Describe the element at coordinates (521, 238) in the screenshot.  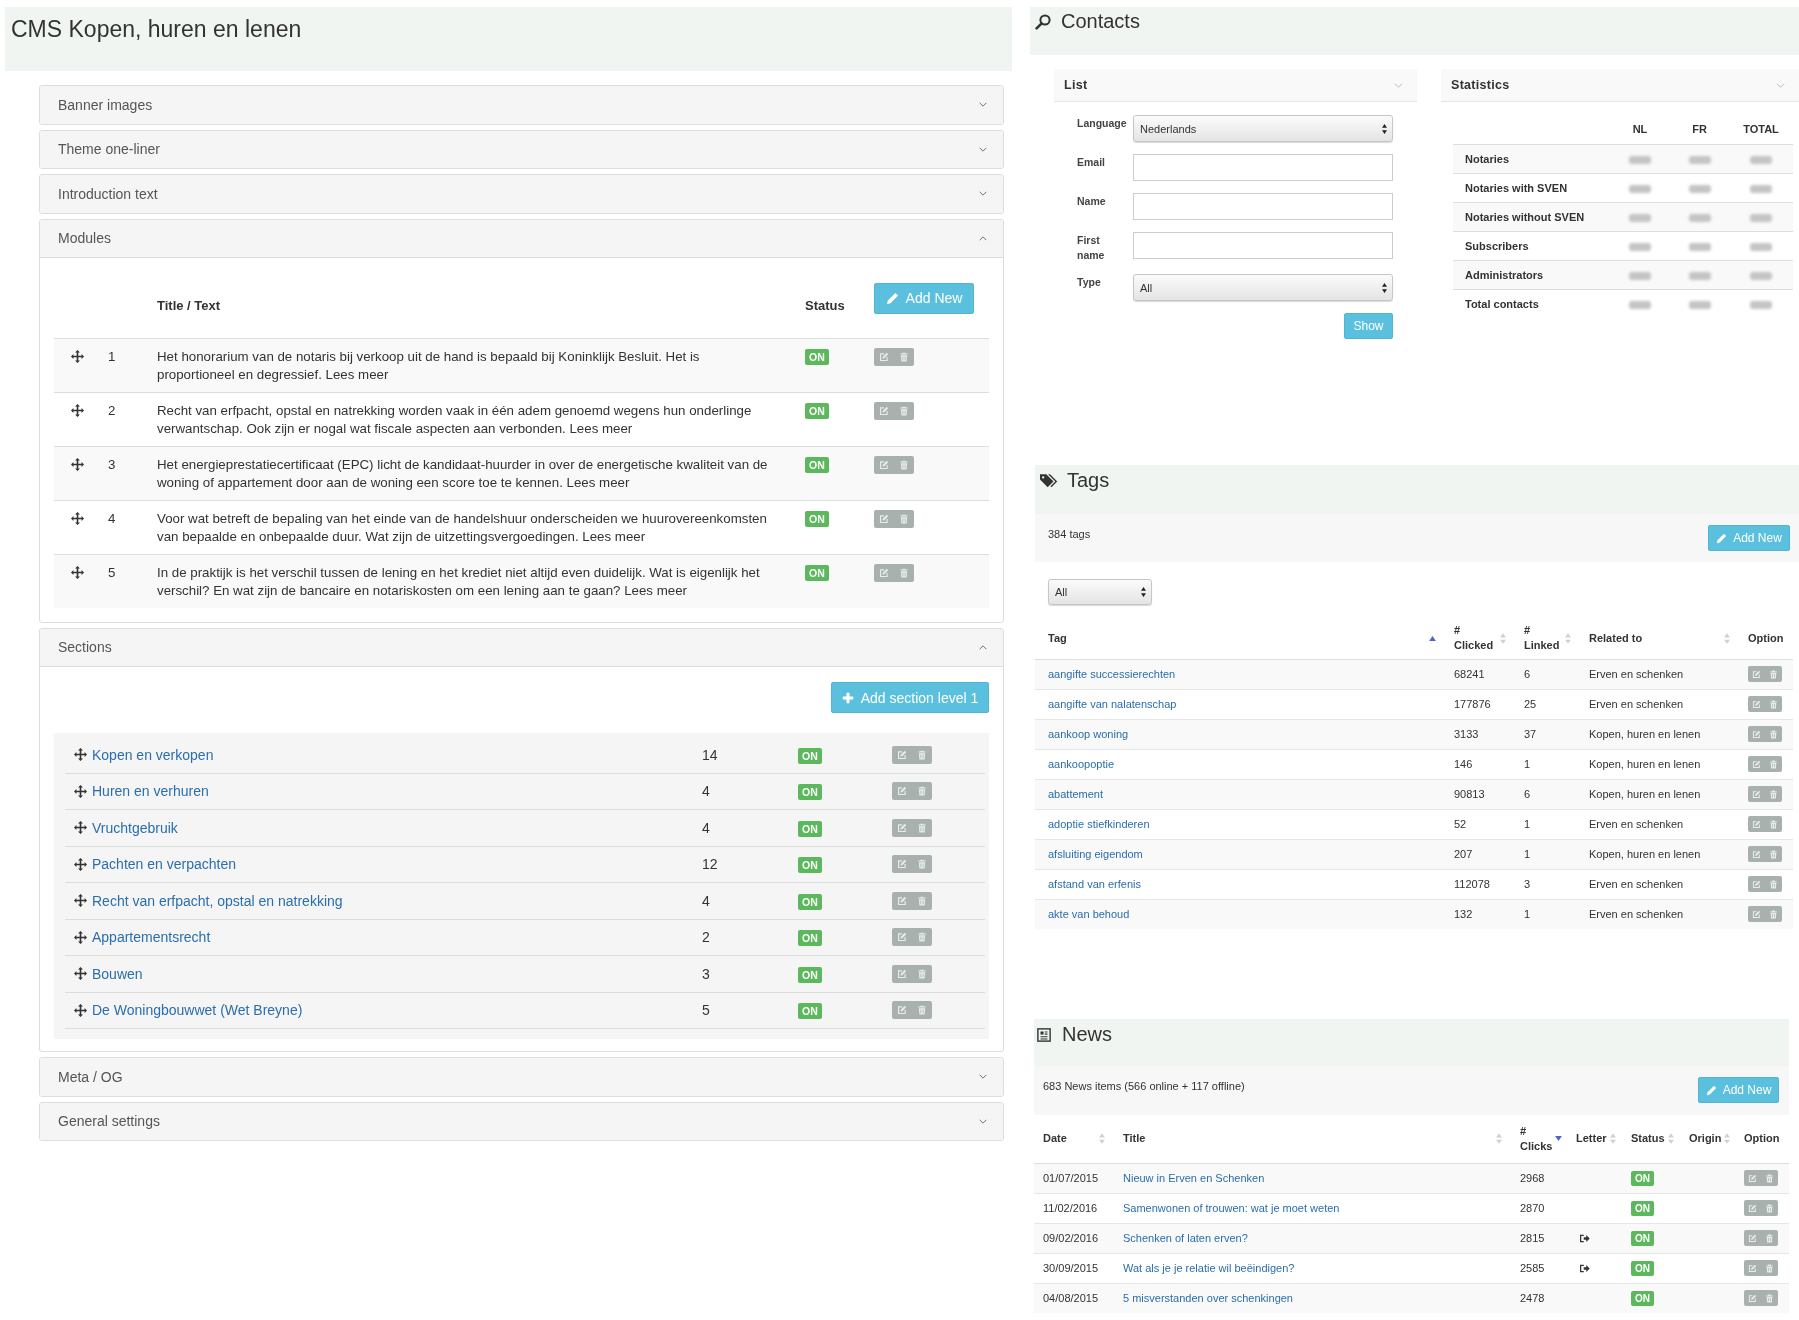
I see `accordion-header: Modules` at that location.